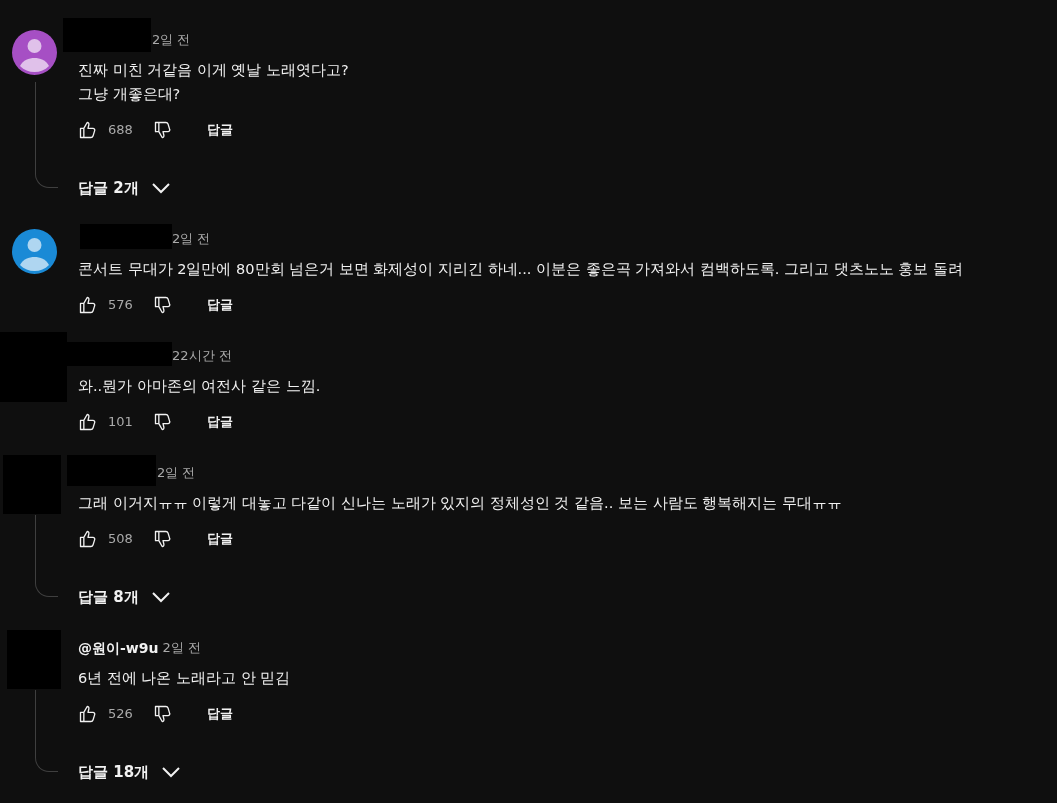 The height and width of the screenshot is (803, 1057). Describe the element at coordinates (520, 269) in the screenshot. I see `comment-text: 콘서트 무대가 2일만에 80만회 넘은거 보면 화제성이 지리긴 하네... 이분은 좋은곡 가져와서 컴백하도록. 그리고 댓츠노노 홍보 돌려` at that location.